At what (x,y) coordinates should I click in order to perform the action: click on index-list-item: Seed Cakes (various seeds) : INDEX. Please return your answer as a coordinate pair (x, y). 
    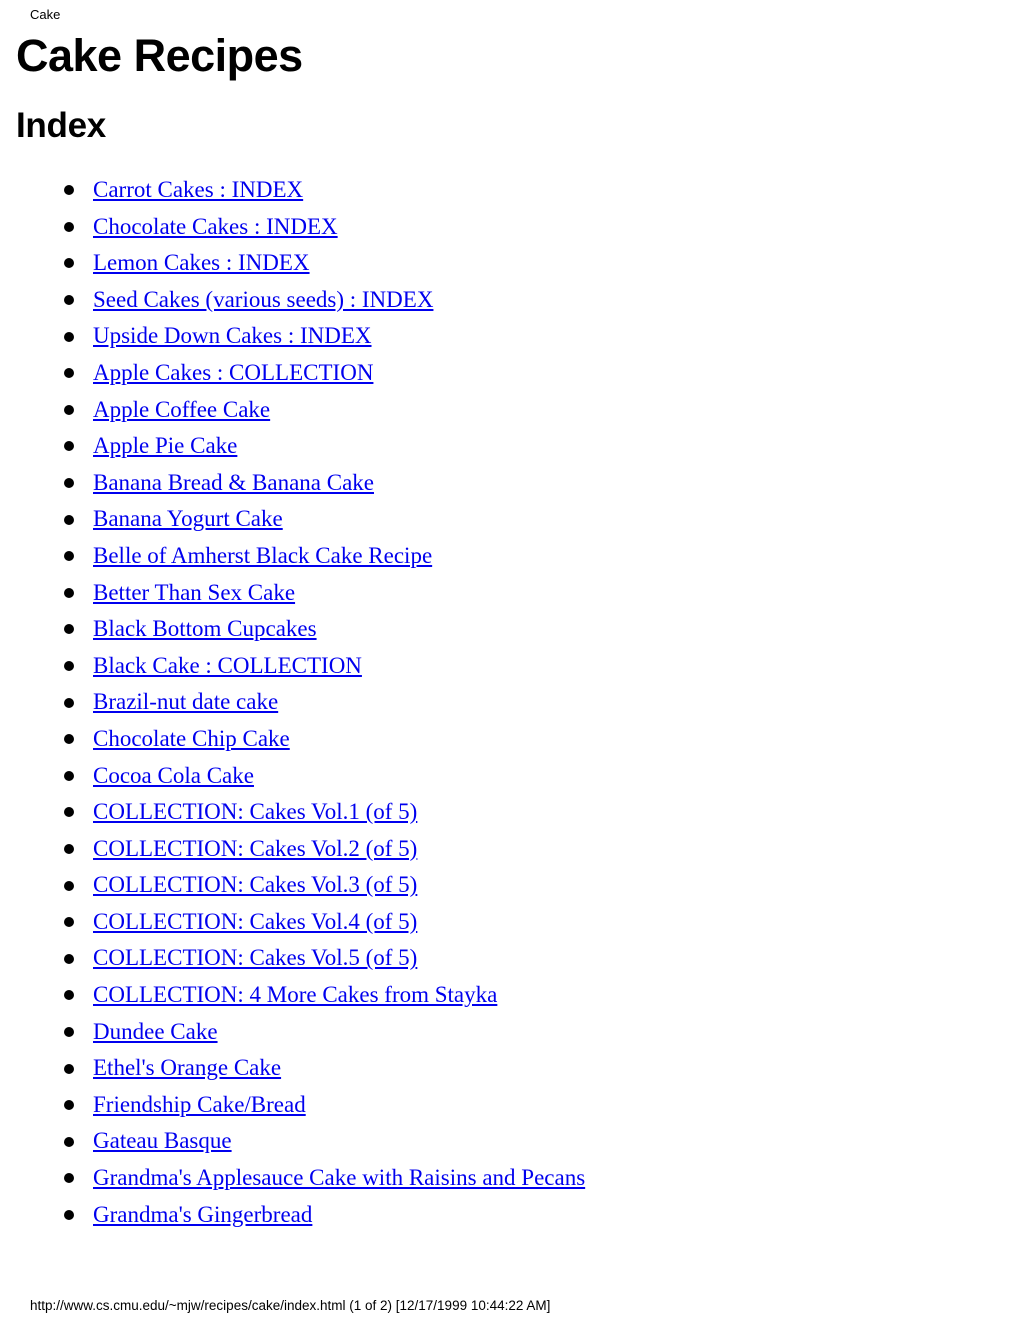
    Looking at the image, I should click on (510, 300).